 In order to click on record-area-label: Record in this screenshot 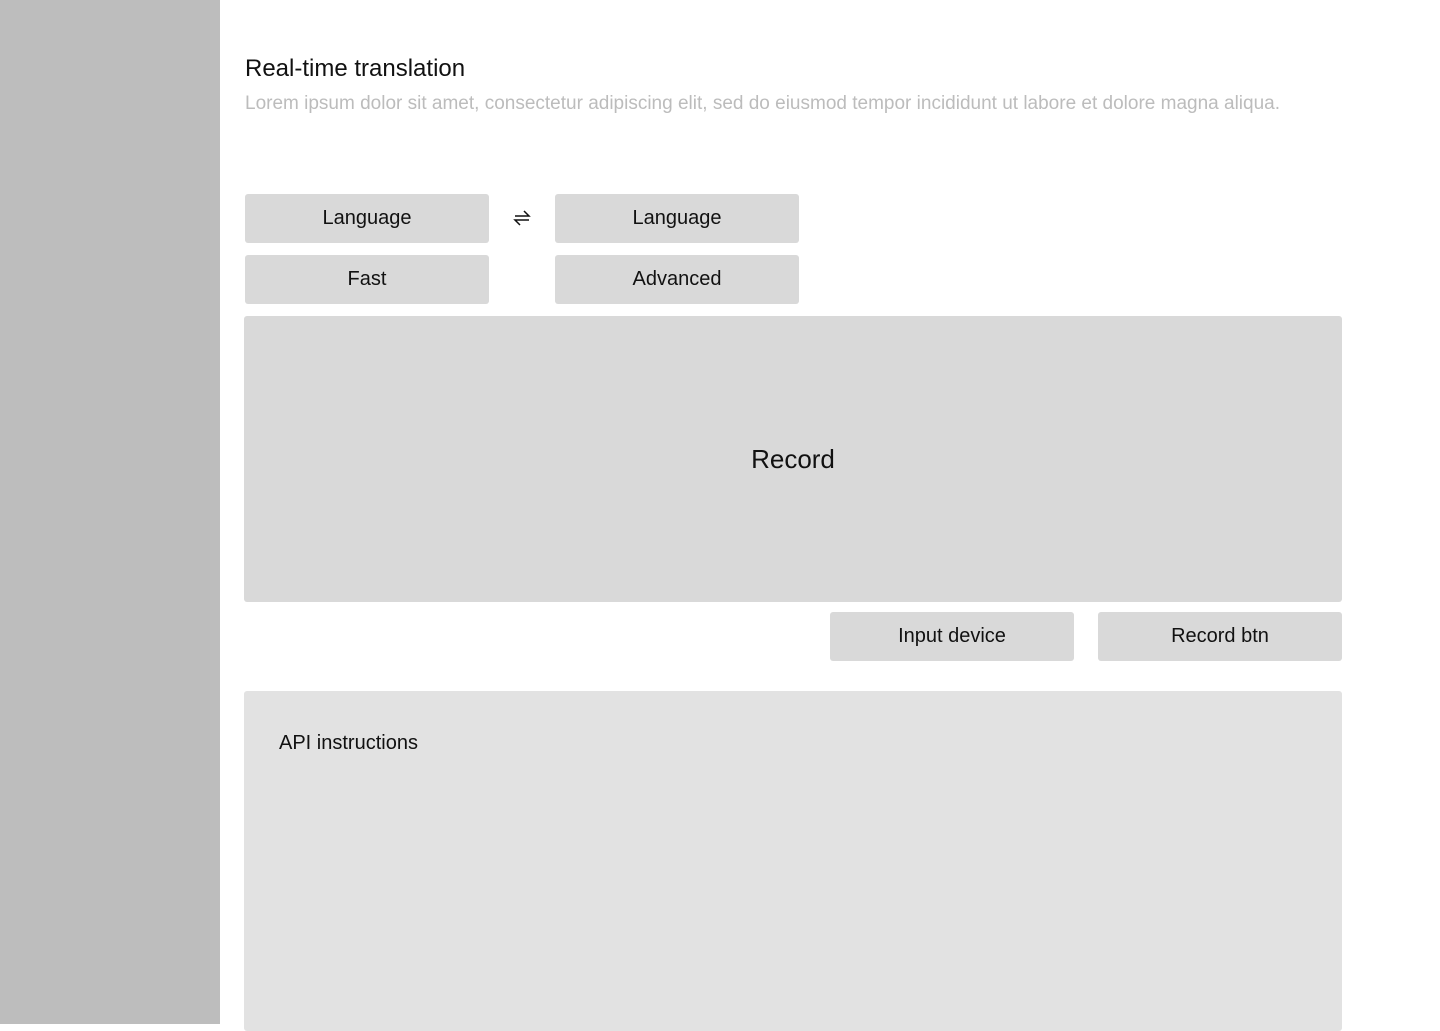, I will do `click(793, 458)`.